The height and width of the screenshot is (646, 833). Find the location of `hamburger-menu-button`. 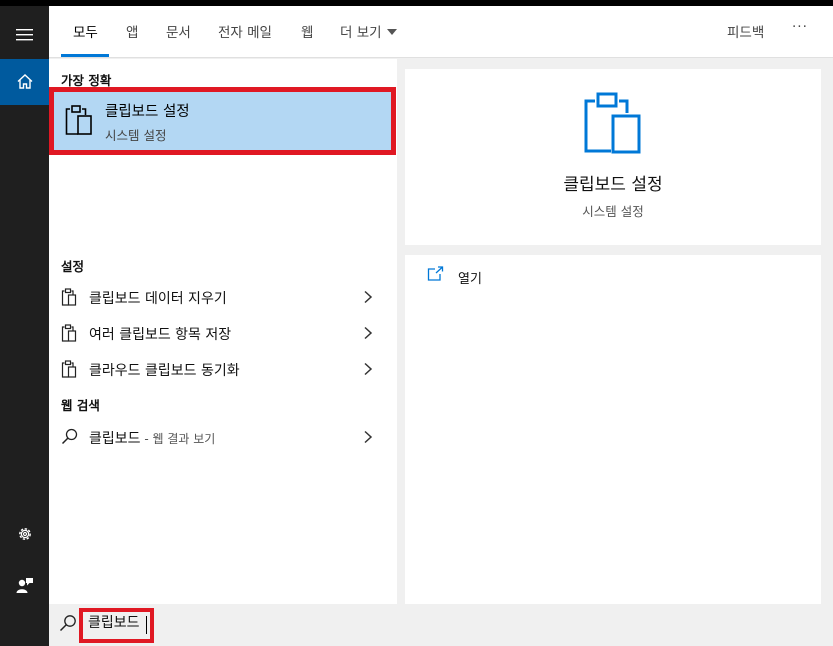

hamburger-menu-button is located at coordinates (24, 35).